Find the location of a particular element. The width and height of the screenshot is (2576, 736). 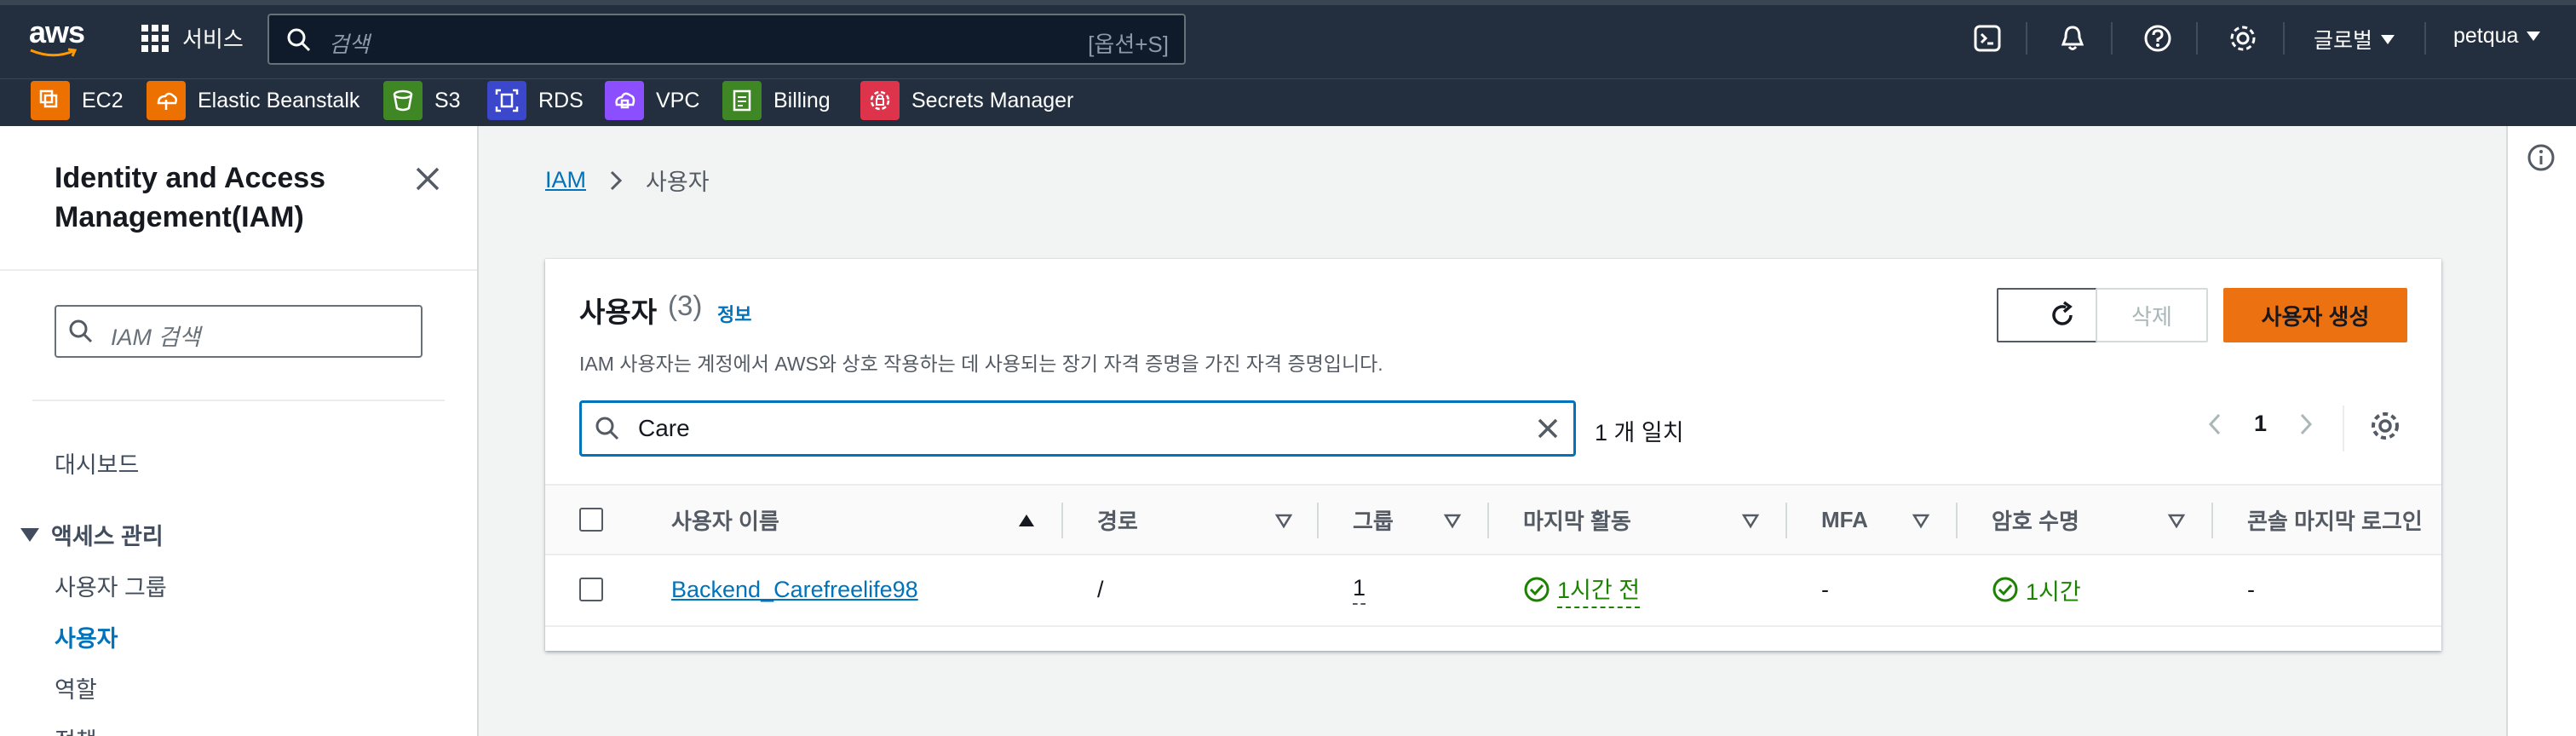

gear-icon is located at coordinates (2243, 38).